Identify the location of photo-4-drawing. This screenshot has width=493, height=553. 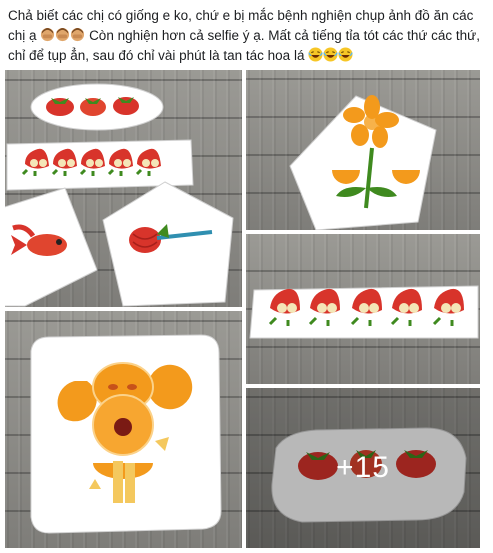
(126, 434).